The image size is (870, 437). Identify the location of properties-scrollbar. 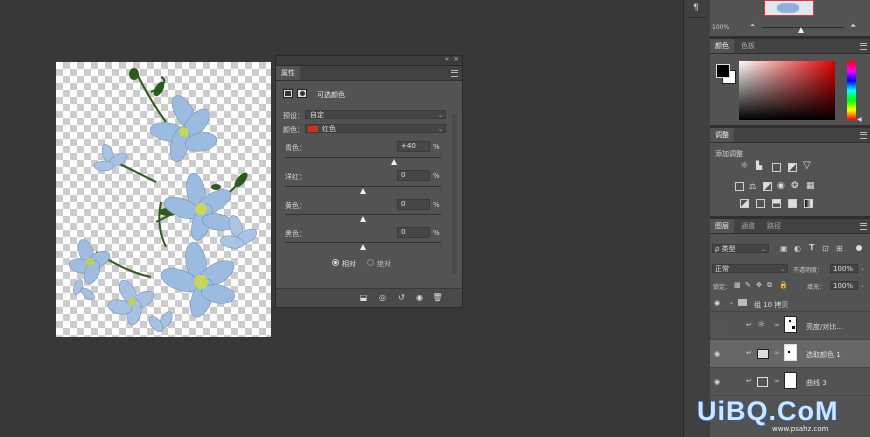
(454, 194).